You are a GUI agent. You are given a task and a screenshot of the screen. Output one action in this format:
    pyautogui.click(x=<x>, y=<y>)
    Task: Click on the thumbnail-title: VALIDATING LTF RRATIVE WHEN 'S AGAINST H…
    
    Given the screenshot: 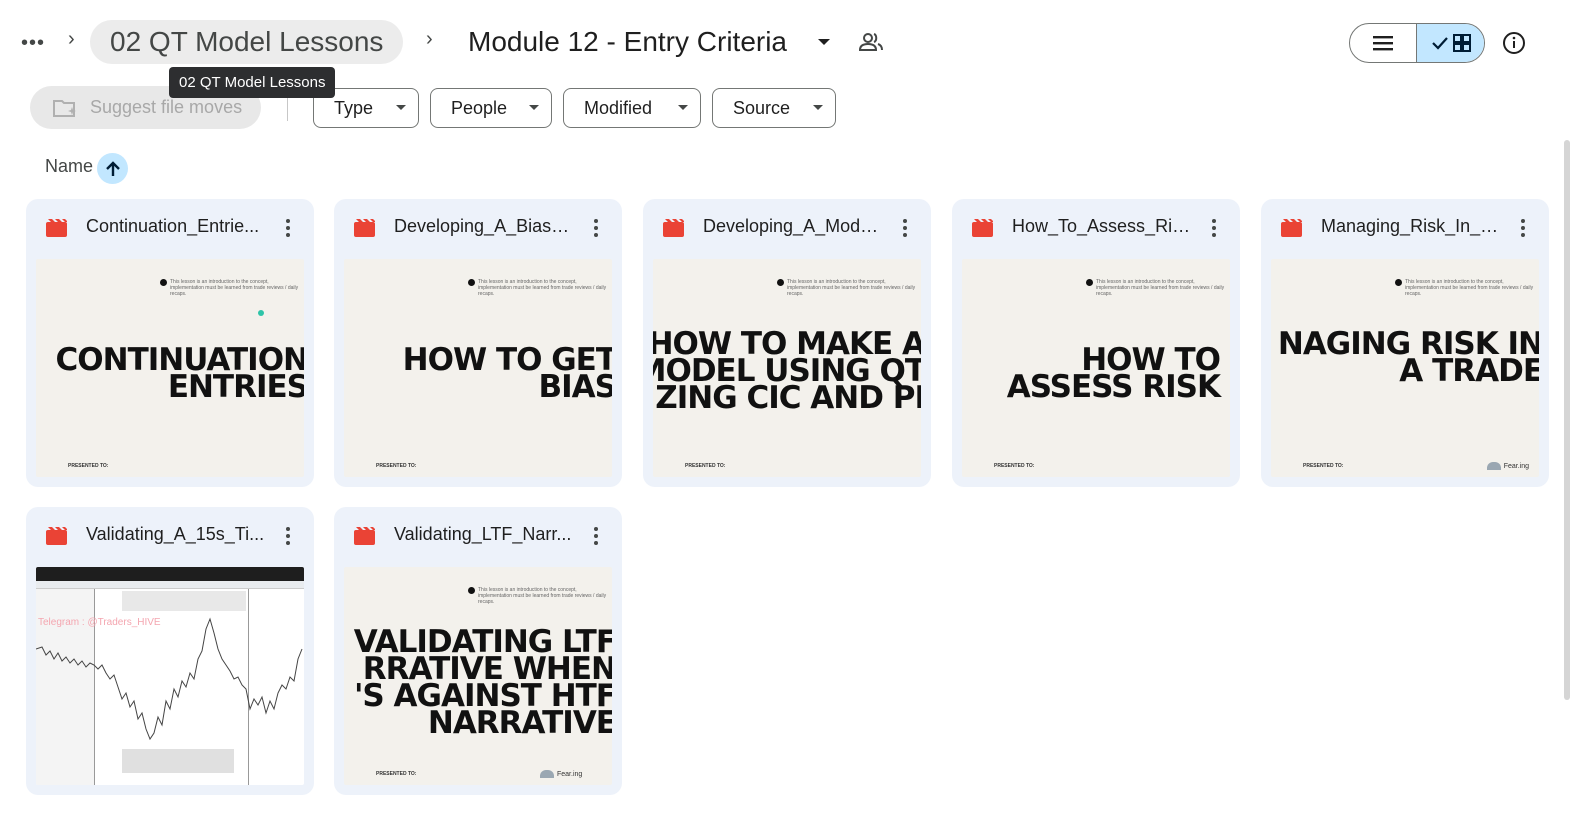 What is the action you would take?
    pyautogui.click(x=482, y=682)
    